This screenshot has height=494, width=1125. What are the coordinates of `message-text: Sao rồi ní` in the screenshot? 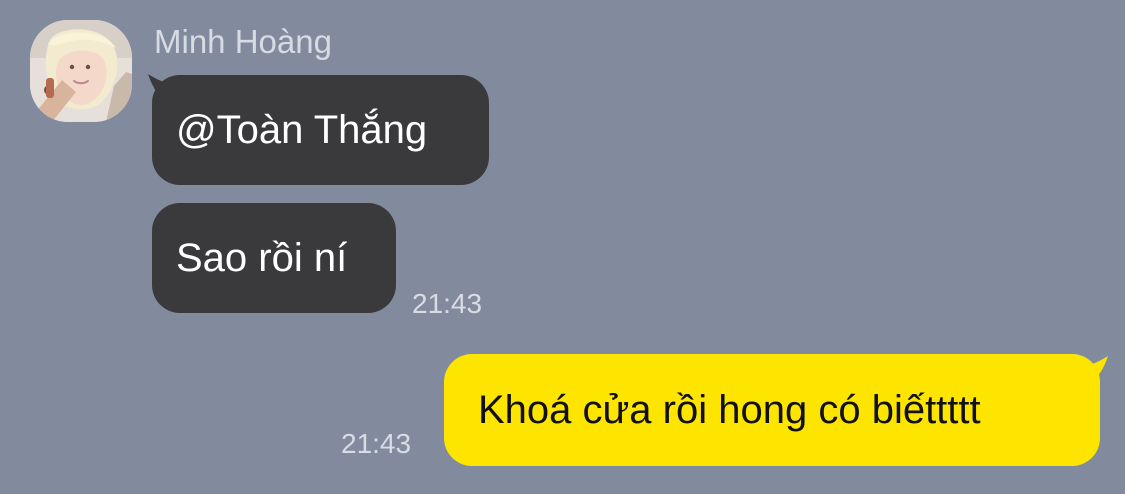 It's located at (262, 258).